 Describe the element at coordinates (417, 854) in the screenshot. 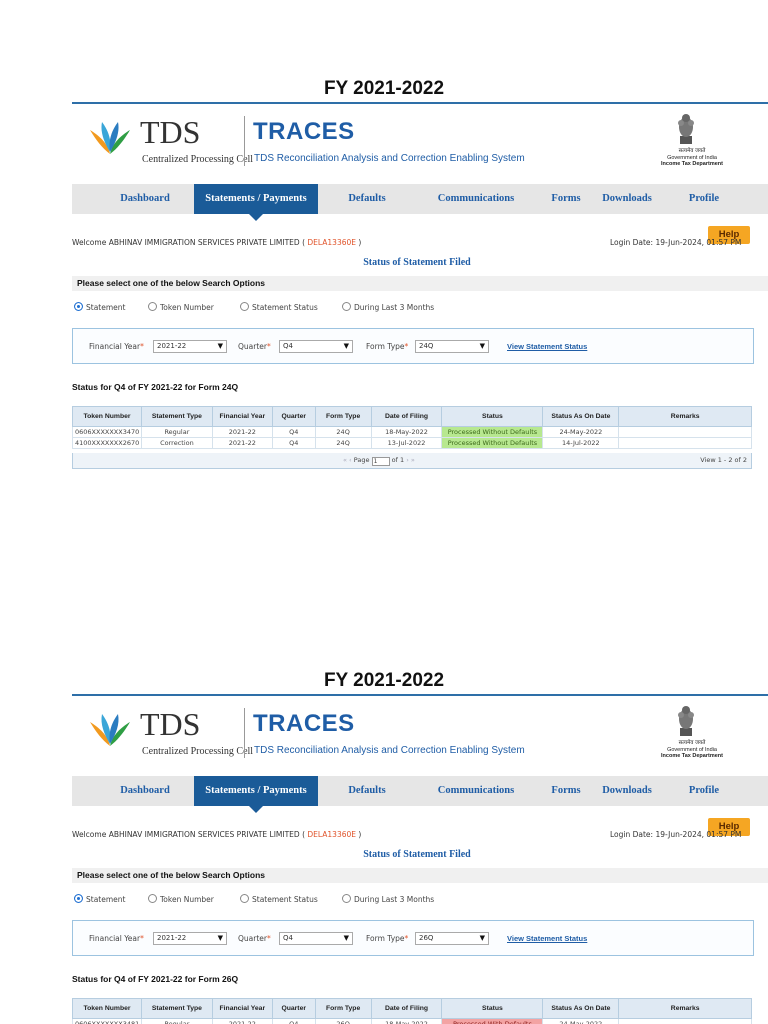

I see `page-title: Status of Statement Filed` at that location.